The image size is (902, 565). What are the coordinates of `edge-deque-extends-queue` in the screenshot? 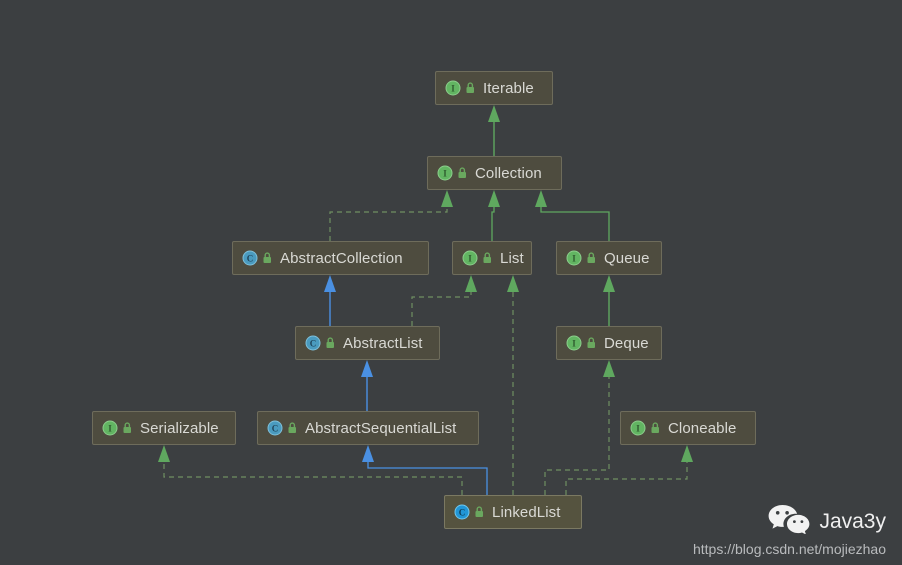 It's located at (609, 300).